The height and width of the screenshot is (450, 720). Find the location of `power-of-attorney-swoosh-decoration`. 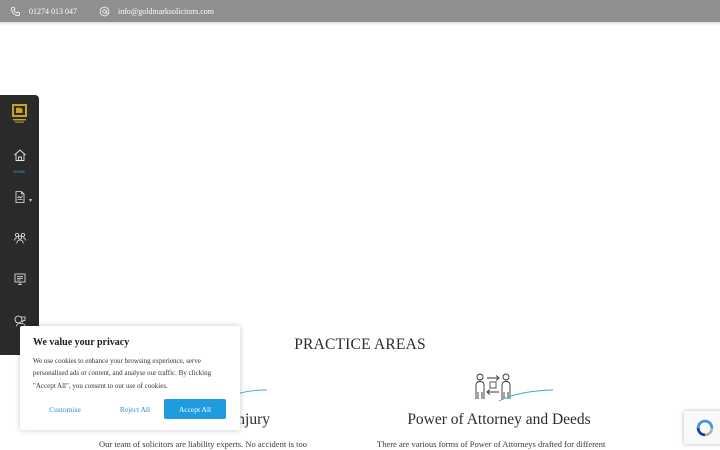

power-of-attorney-swoosh-decoration is located at coordinates (526, 395).